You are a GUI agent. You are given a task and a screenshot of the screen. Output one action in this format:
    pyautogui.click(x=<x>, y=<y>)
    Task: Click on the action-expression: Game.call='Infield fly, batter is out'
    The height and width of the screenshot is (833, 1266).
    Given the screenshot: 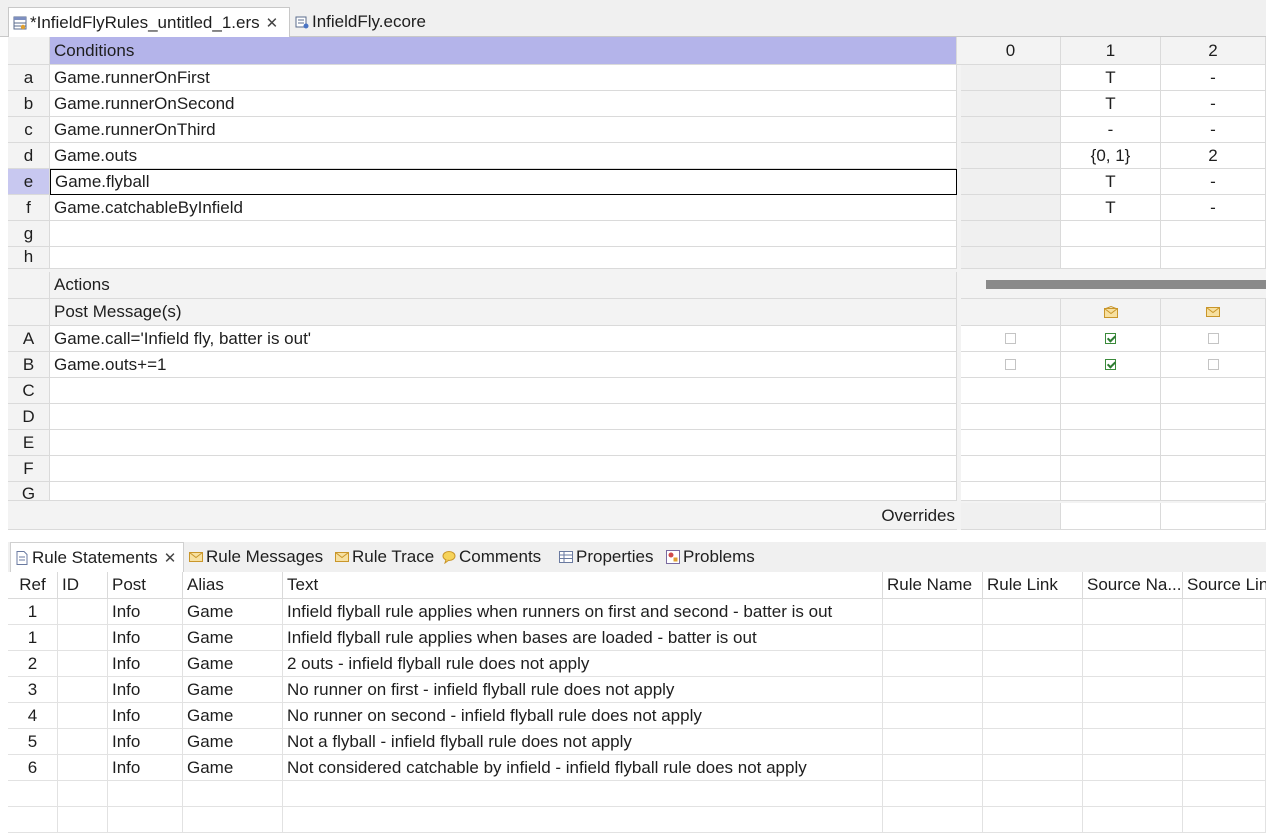 What is the action you would take?
    pyautogui.click(x=503, y=339)
    